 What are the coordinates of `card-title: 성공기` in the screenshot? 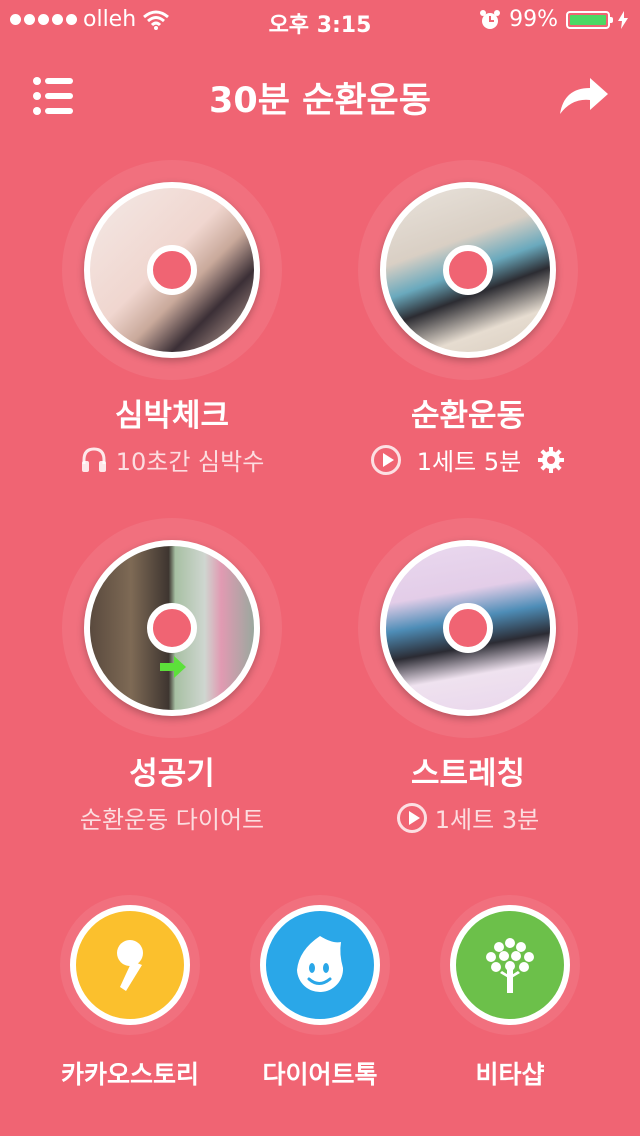 It's located at (172, 774).